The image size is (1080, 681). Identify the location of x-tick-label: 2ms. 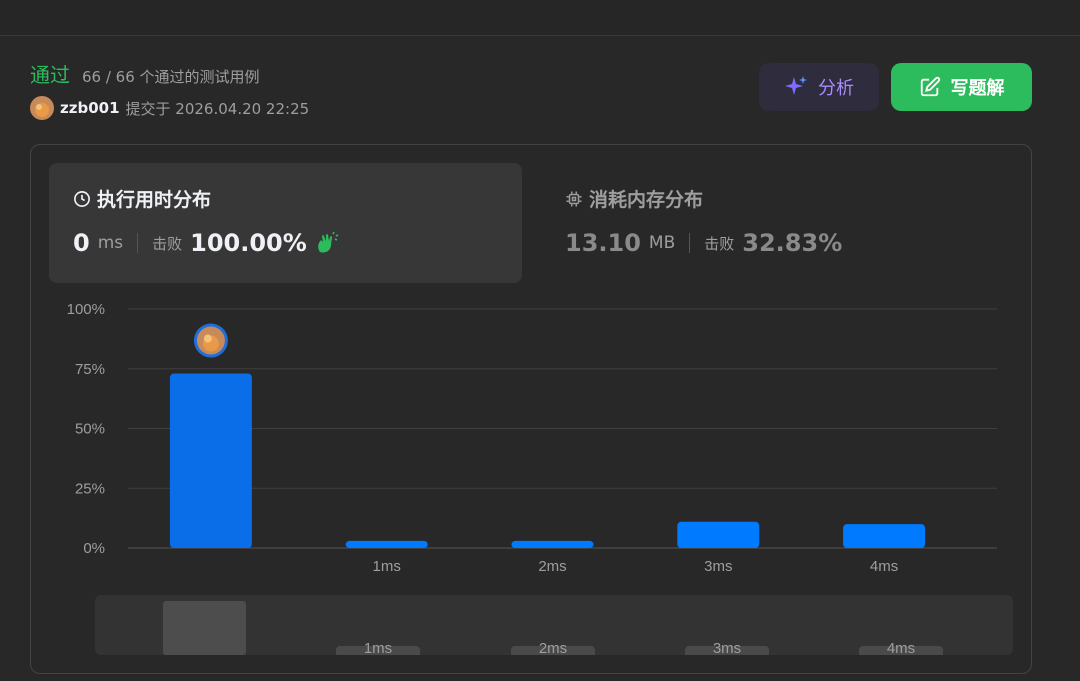
(552, 566).